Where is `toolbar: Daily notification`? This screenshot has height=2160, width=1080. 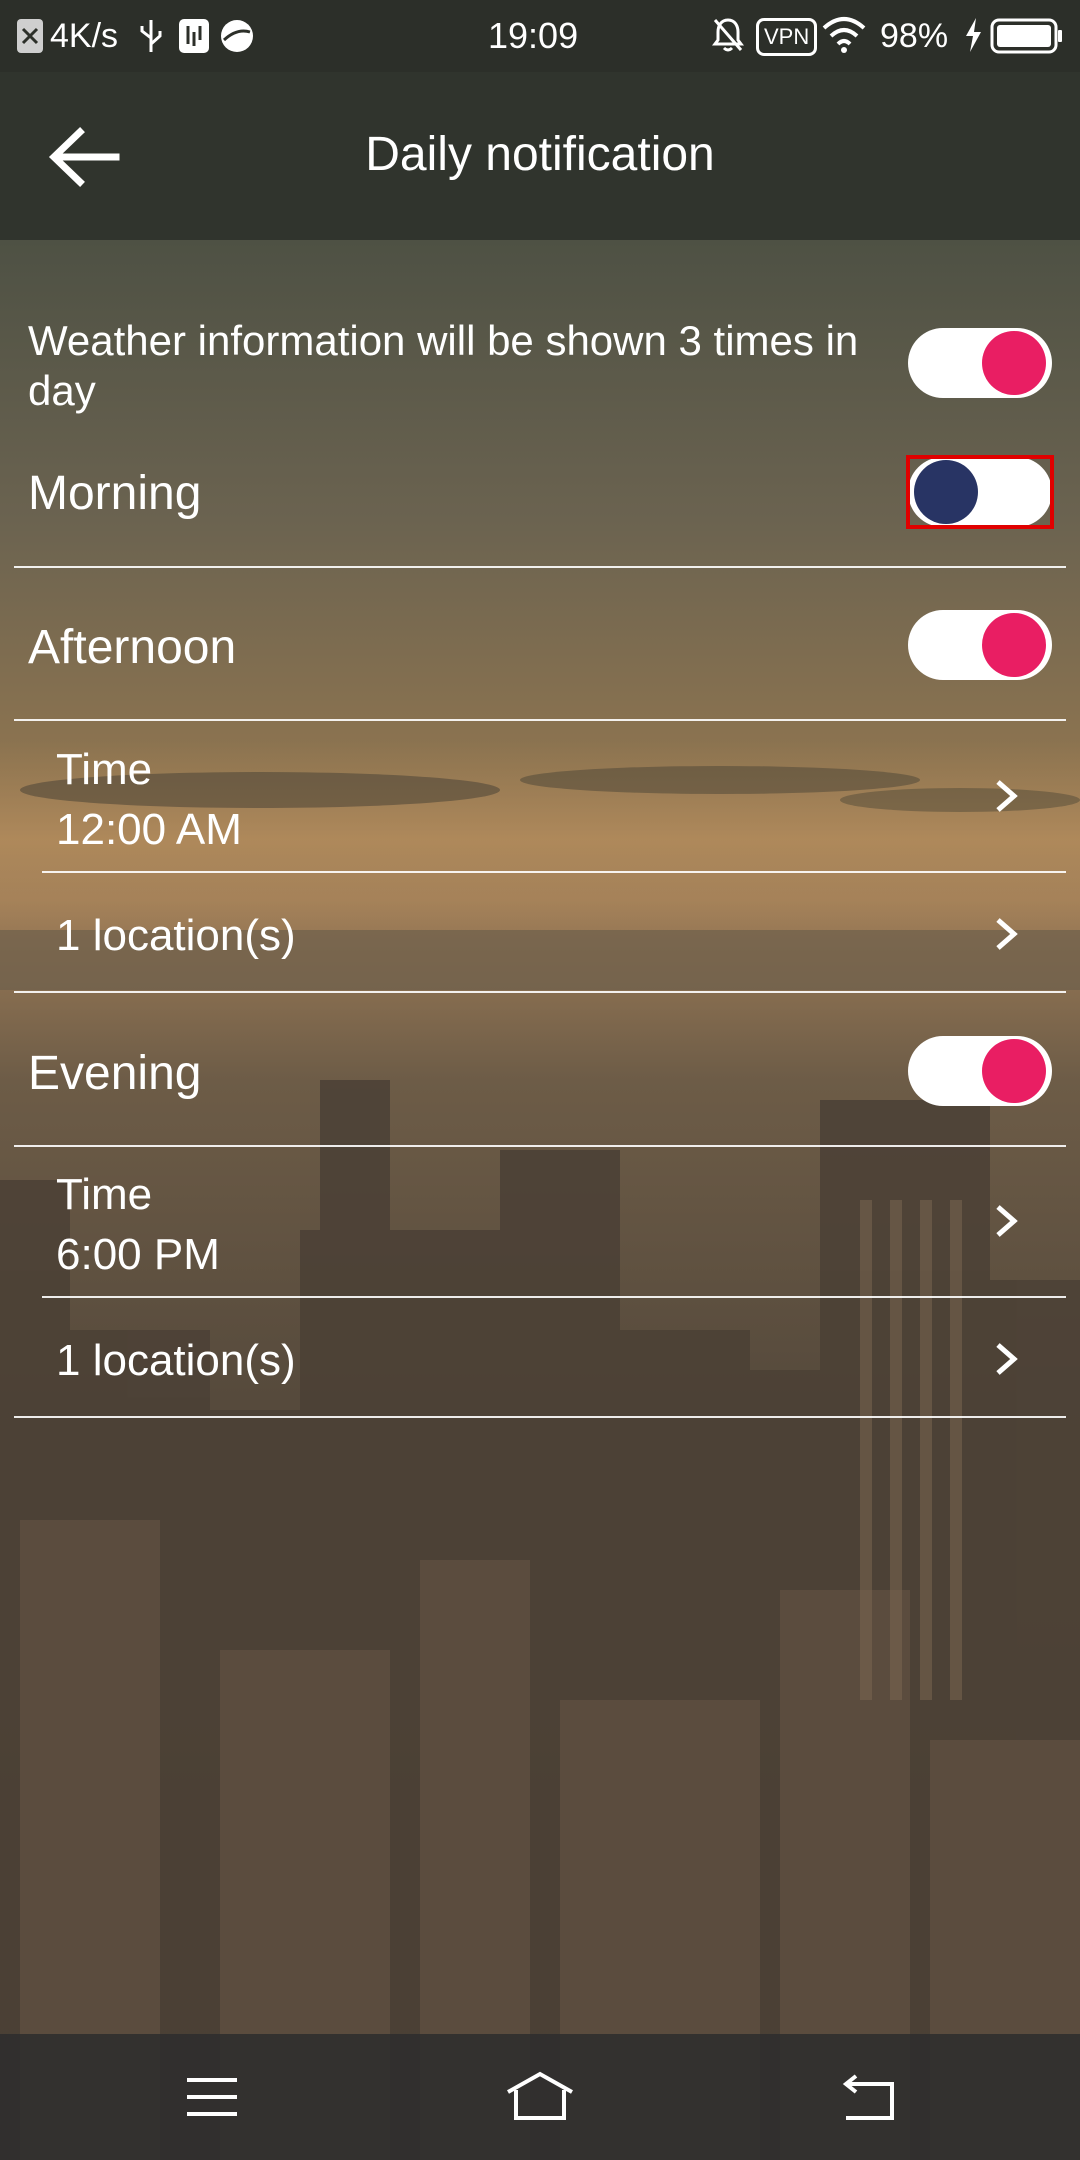 toolbar: Daily notification is located at coordinates (540, 156).